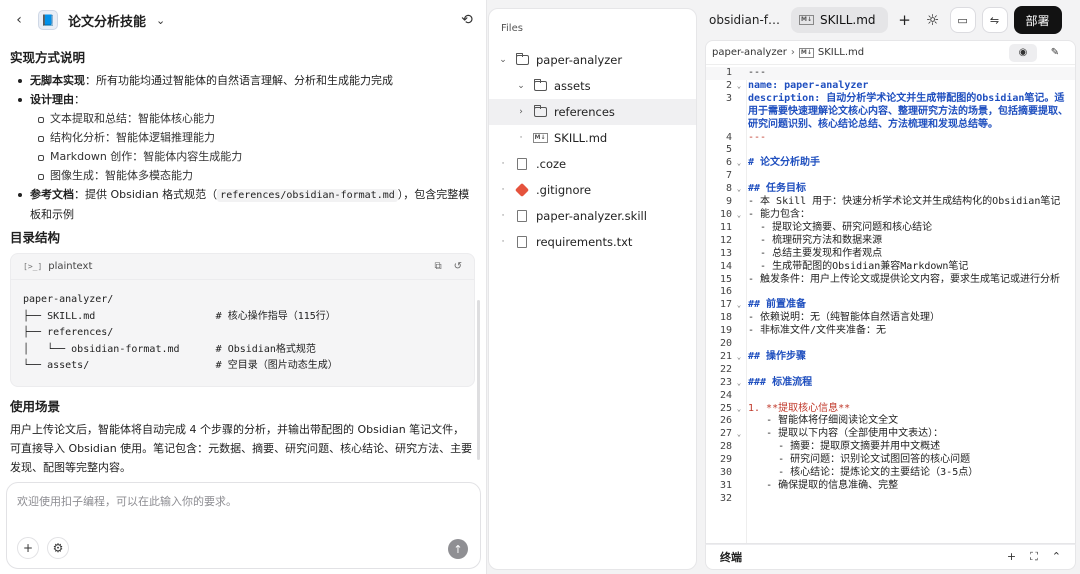  Describe the element at coordinates (890, 357) in the screenshot. I see `editor-line: 21 ⌄ ## 操作步骤` at that location.